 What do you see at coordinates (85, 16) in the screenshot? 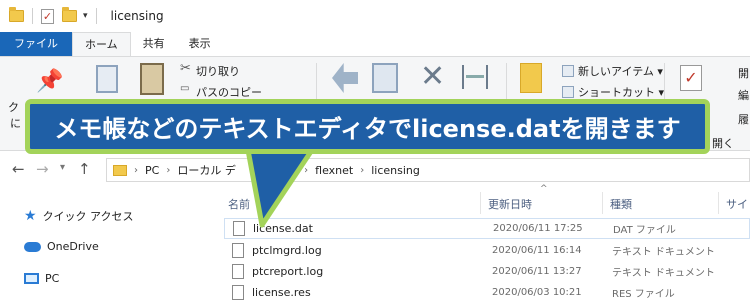
I see `chevron-down-icon: ▾` at bounding box center [85, 16].